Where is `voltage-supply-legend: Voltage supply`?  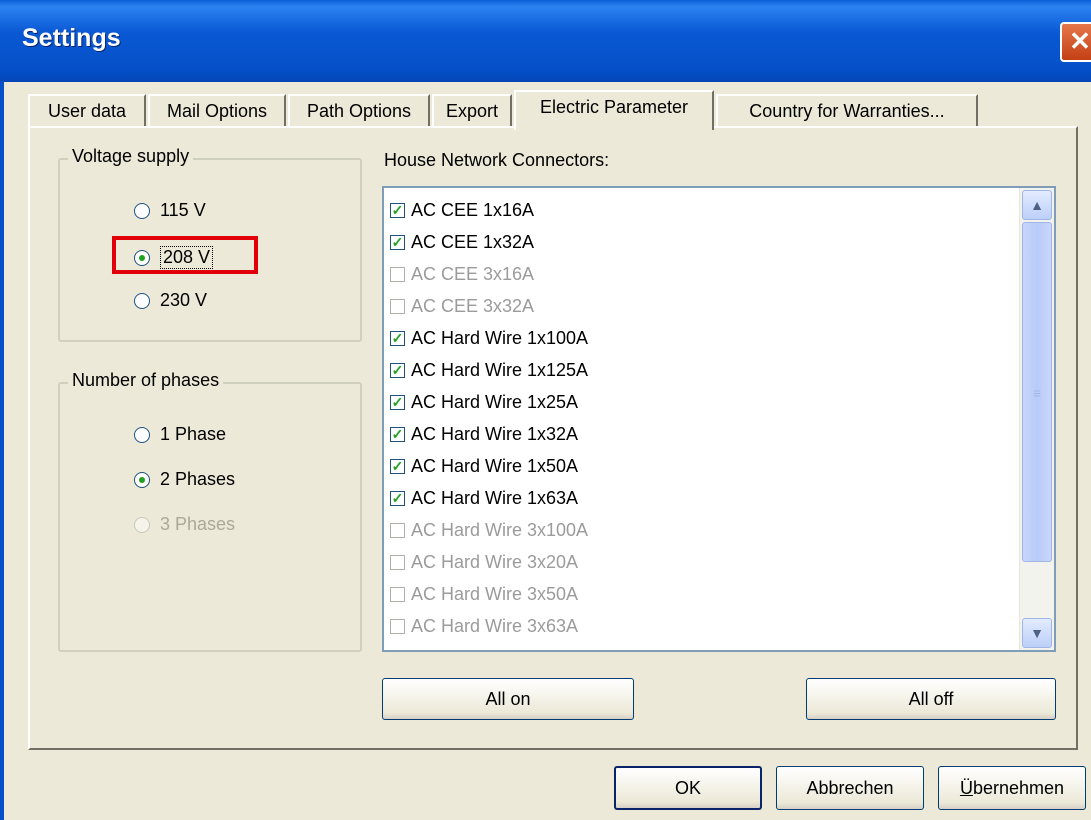 voltage-supply-legend: Voltage supply is located at coordinates (131, 156).